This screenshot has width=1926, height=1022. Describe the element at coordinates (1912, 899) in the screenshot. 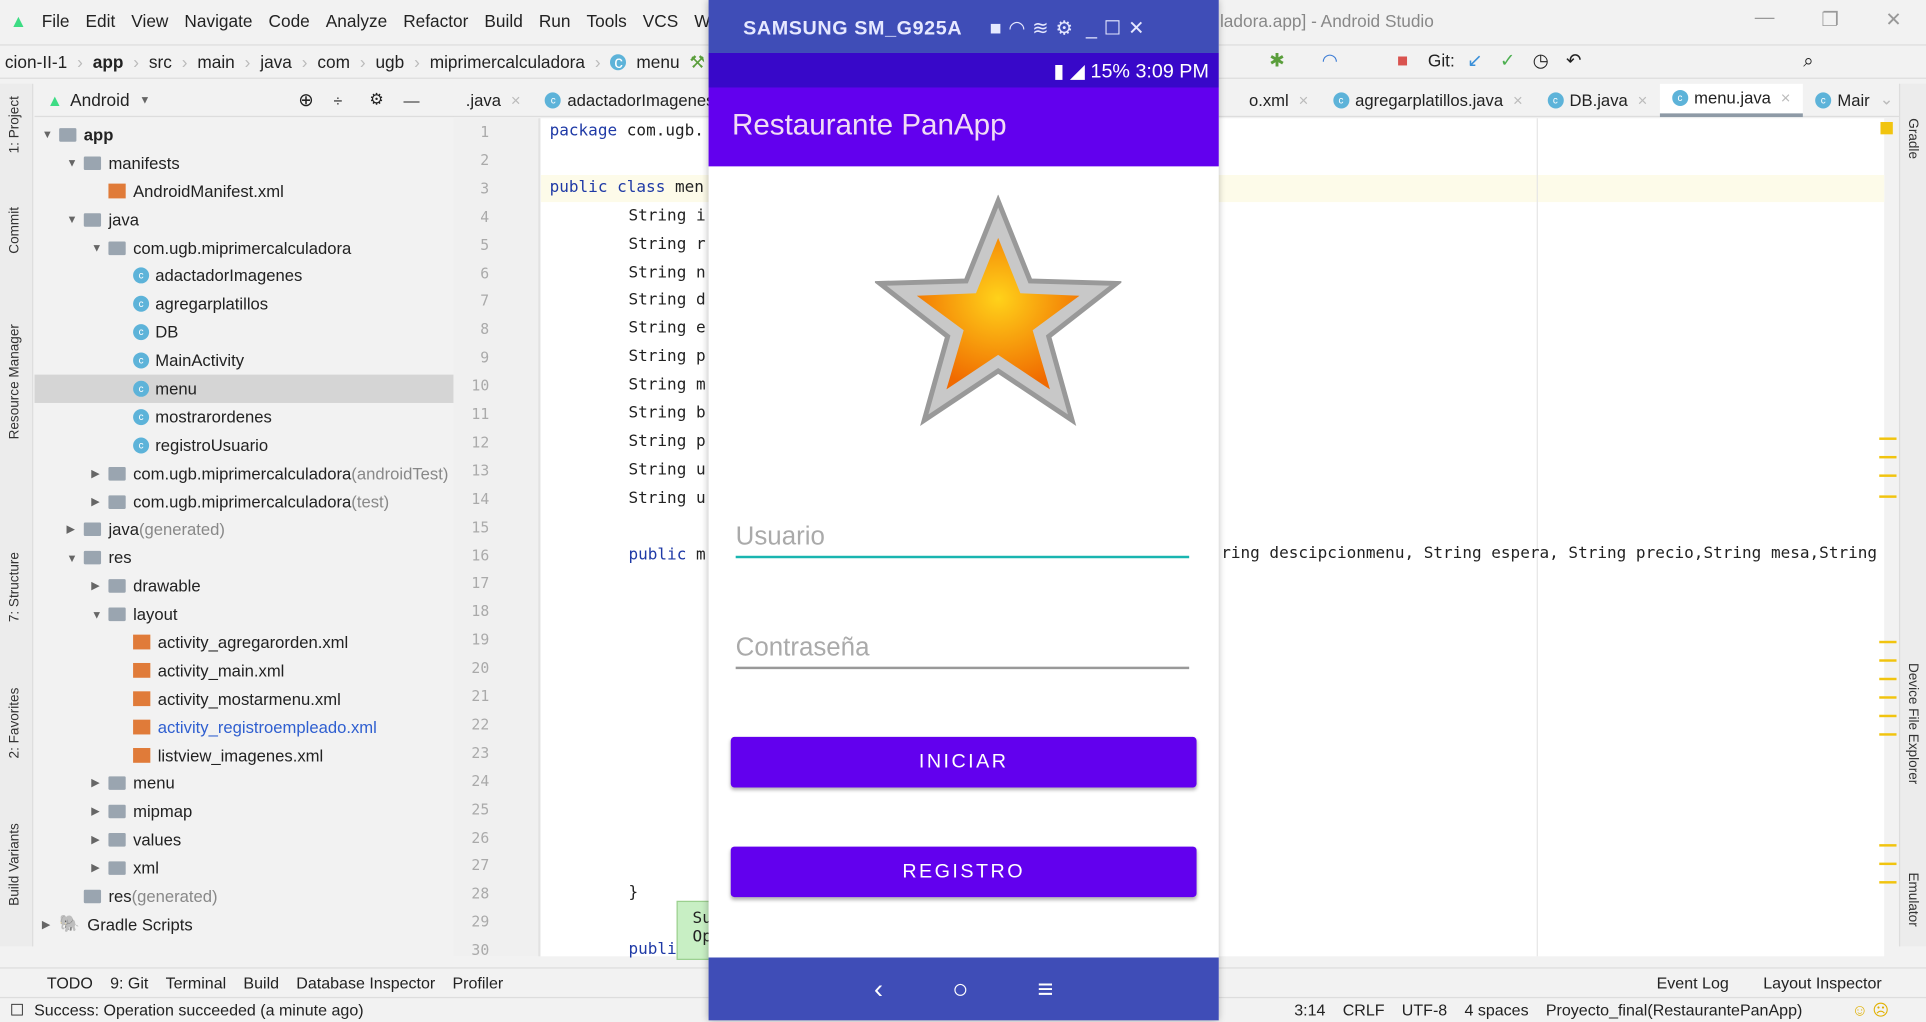

I see `tool-window-right-2: Emulator` at that location.